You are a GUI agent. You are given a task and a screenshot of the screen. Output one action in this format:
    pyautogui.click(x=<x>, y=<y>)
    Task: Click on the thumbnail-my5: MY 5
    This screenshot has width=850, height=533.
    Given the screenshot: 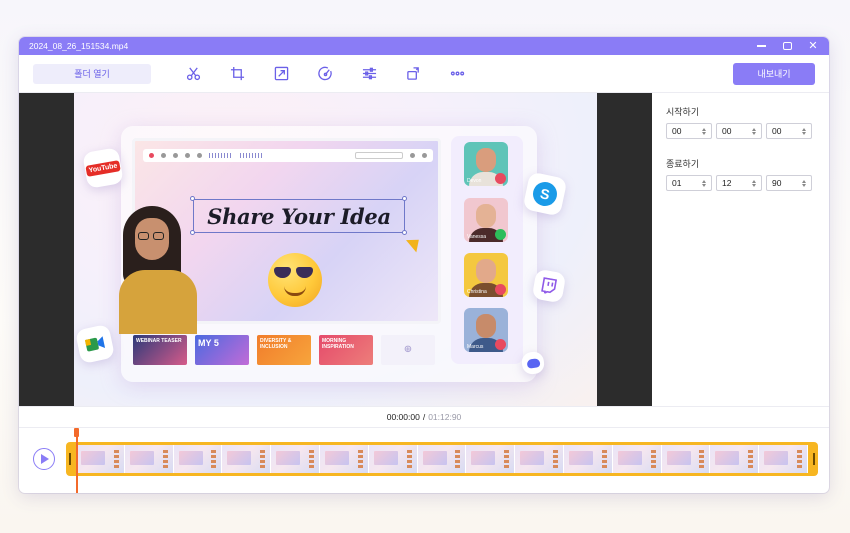 What is the action you would take?
    pyautogui.click(x=222, y=350)
    